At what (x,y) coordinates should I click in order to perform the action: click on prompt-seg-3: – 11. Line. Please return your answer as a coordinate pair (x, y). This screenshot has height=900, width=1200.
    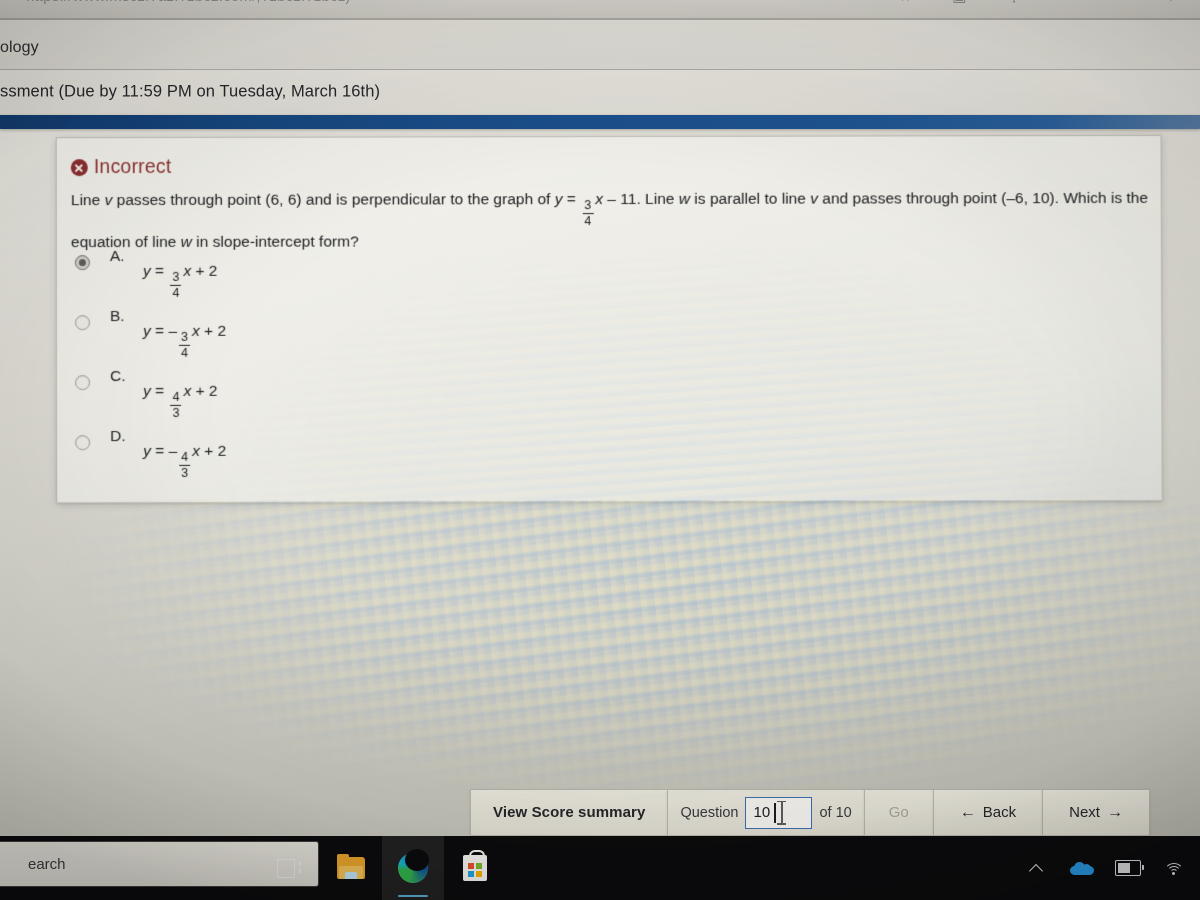
    Looking at the image, I should click on (641, 199).